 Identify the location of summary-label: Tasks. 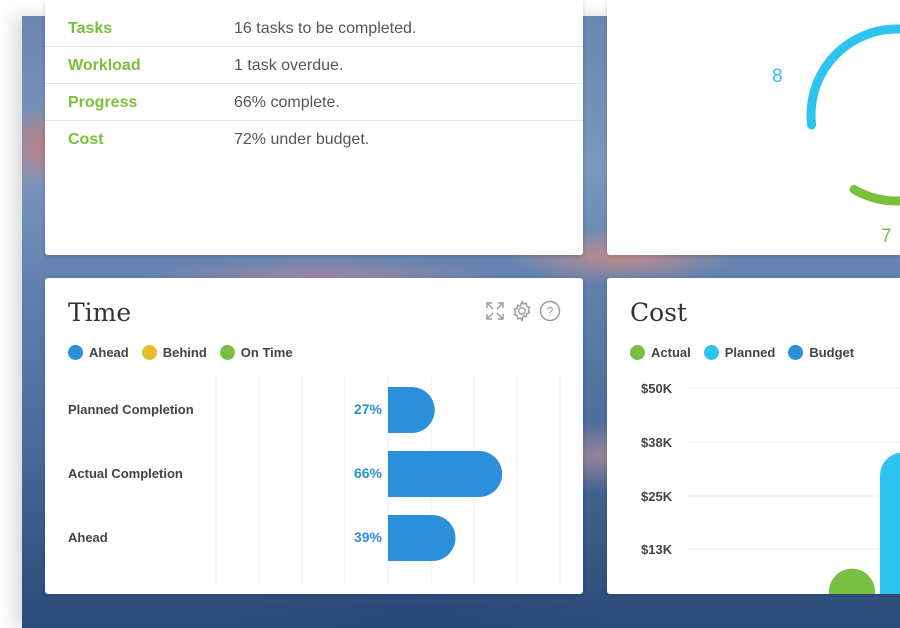
(90, 28).